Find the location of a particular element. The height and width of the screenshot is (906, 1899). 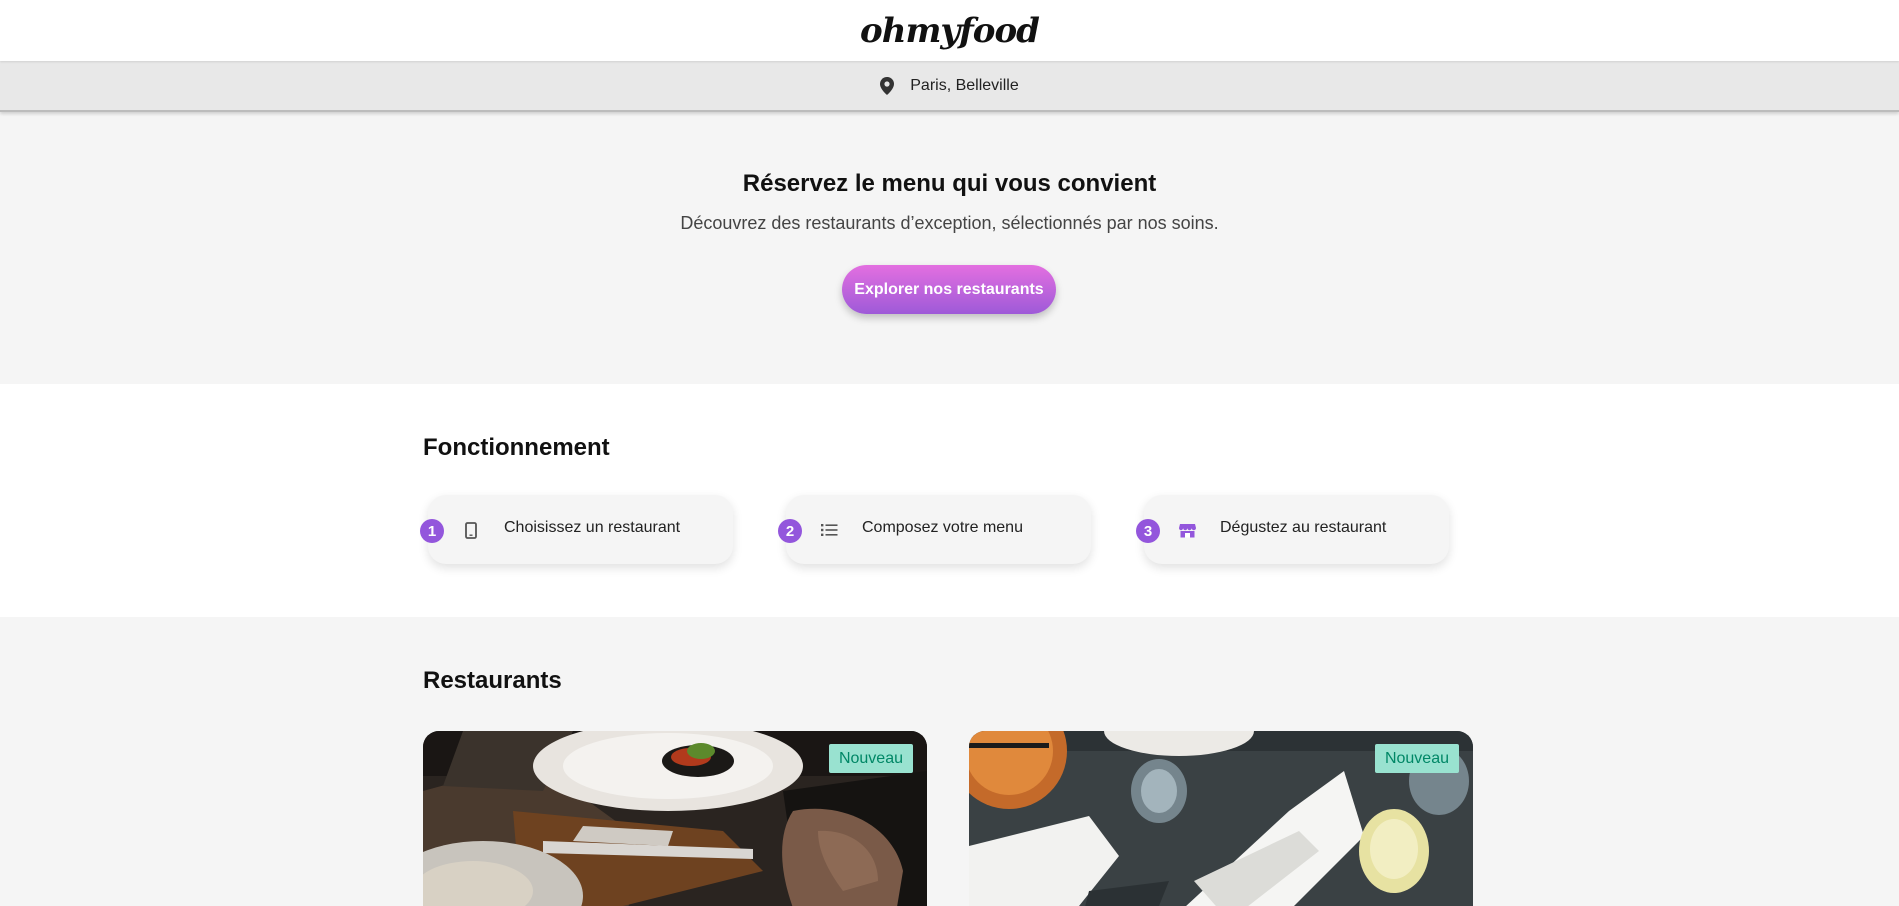

explore-restaurants-button: Explorer nos restaurants is located at coordinates (949, 289).